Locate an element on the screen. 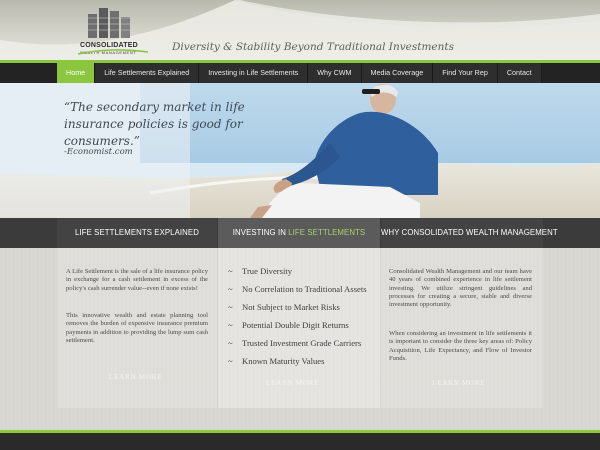  list-item-label: Potential Double Digit Returns is located at coordinates (295, 325).